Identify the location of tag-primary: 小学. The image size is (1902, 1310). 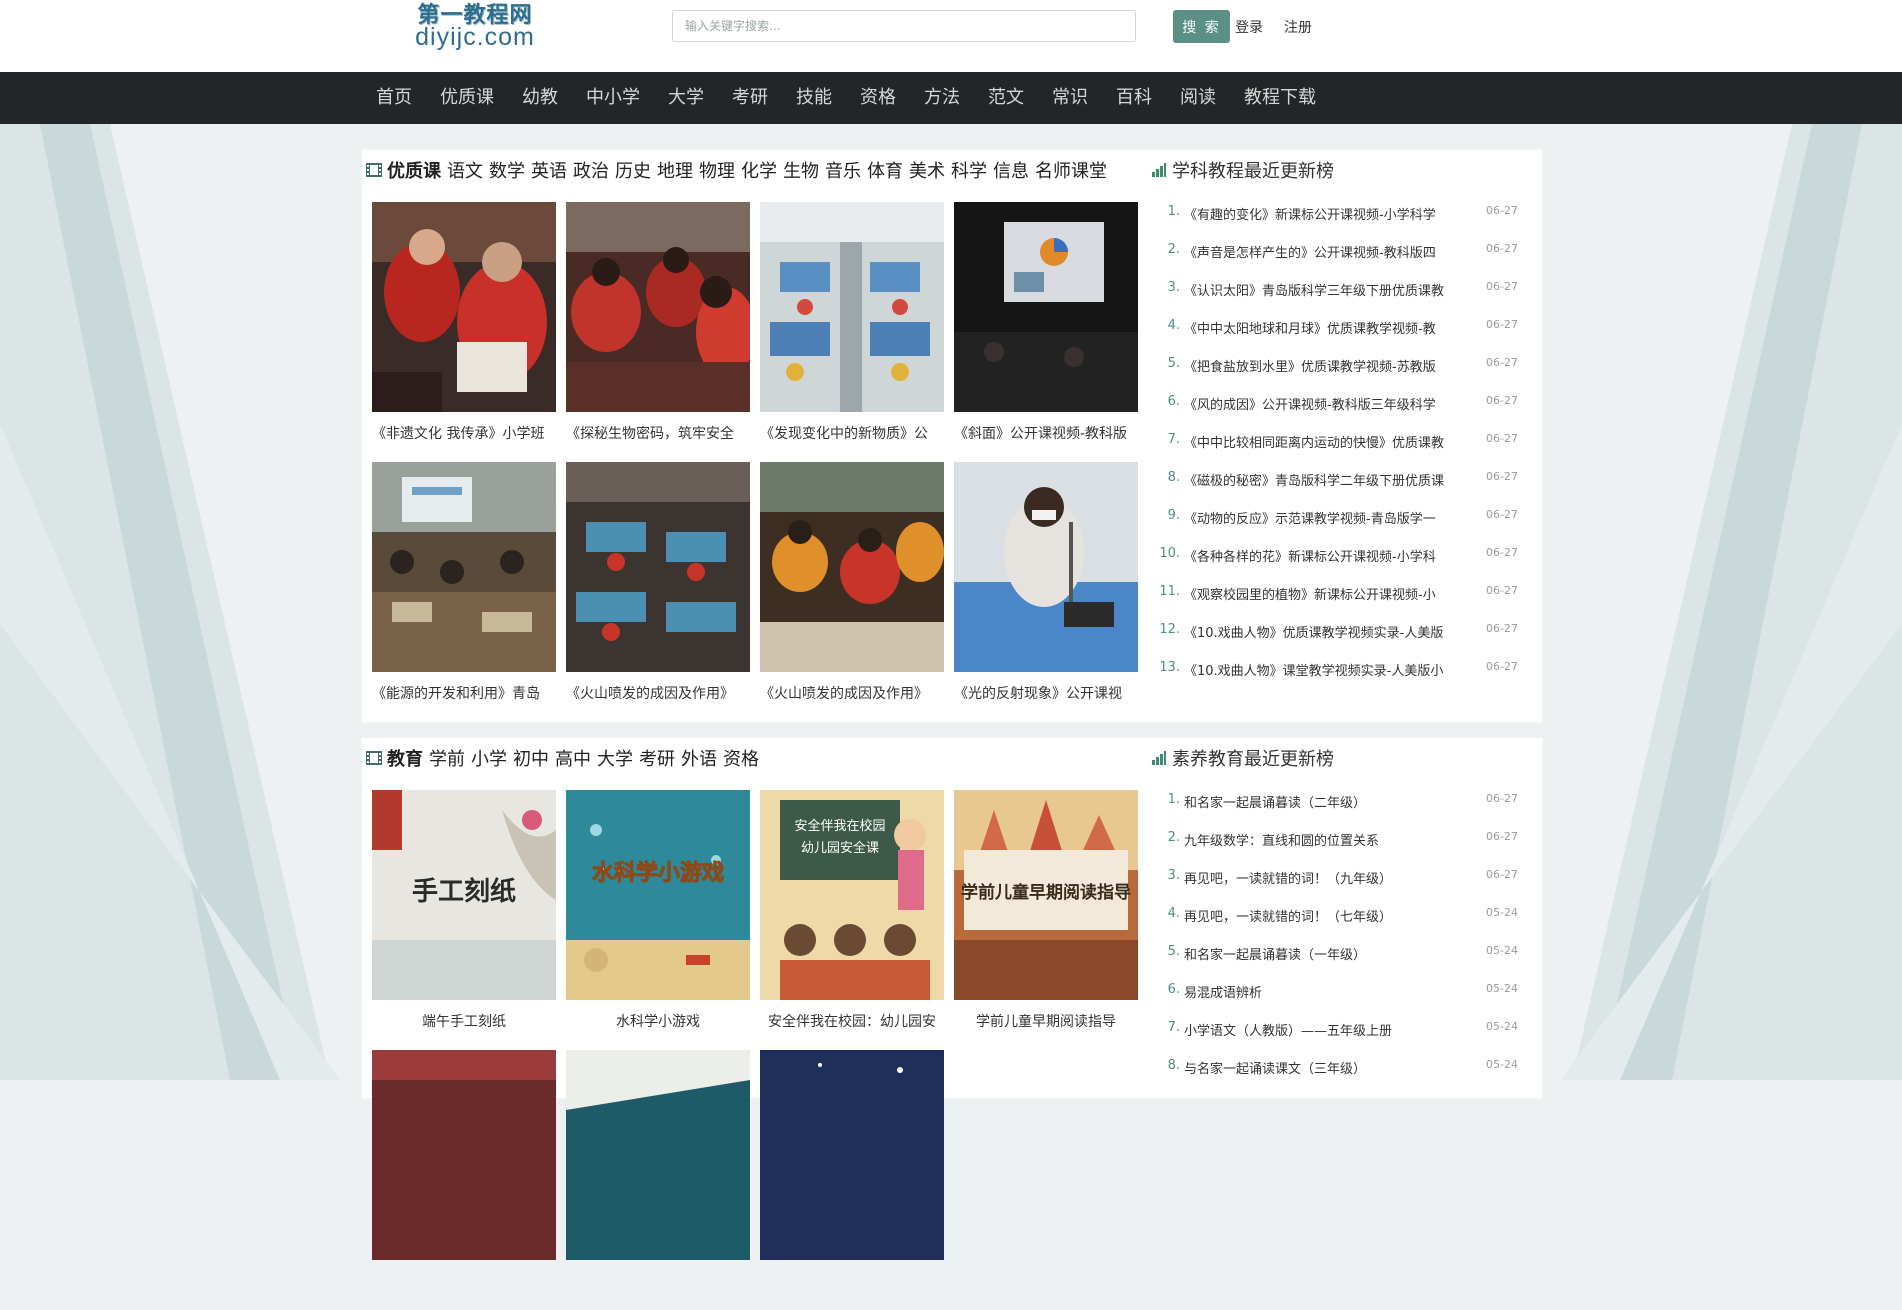
(489, 758).